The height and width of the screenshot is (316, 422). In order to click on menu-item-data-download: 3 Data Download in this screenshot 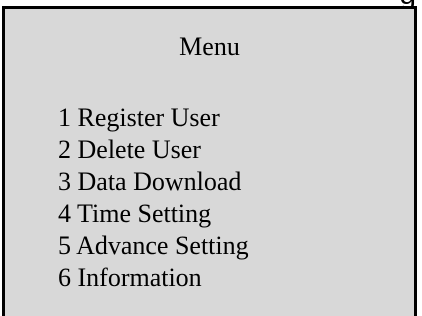, I will do `click(153, 182)`.